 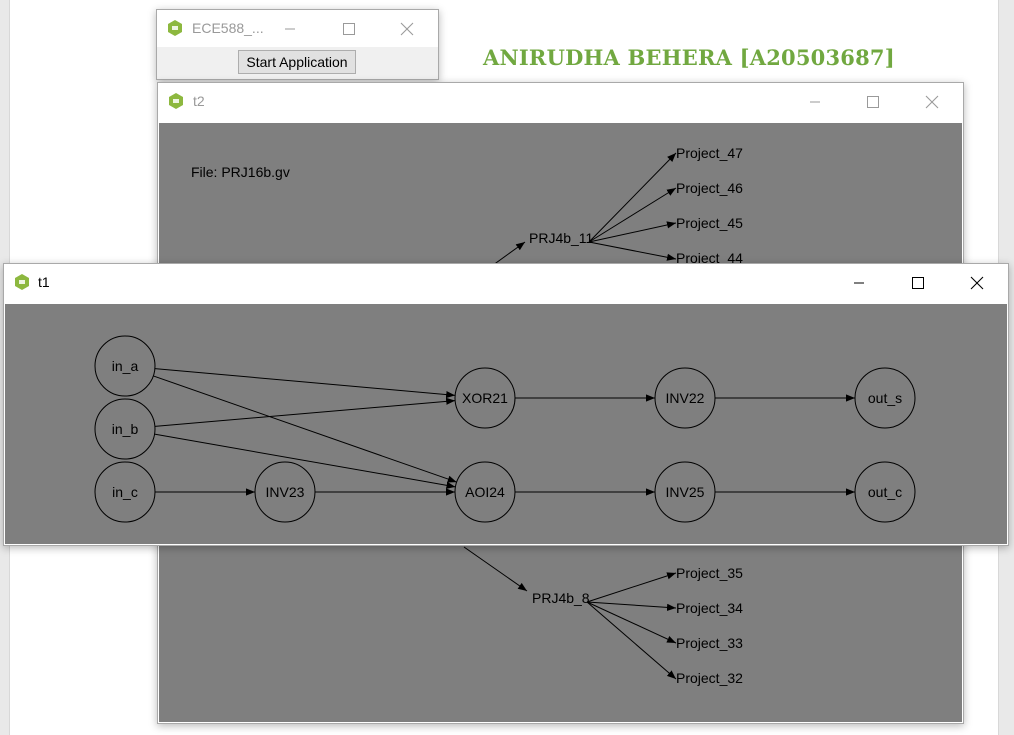 I want to click on edge-in_a-xor21, so click(x=305, y=383).